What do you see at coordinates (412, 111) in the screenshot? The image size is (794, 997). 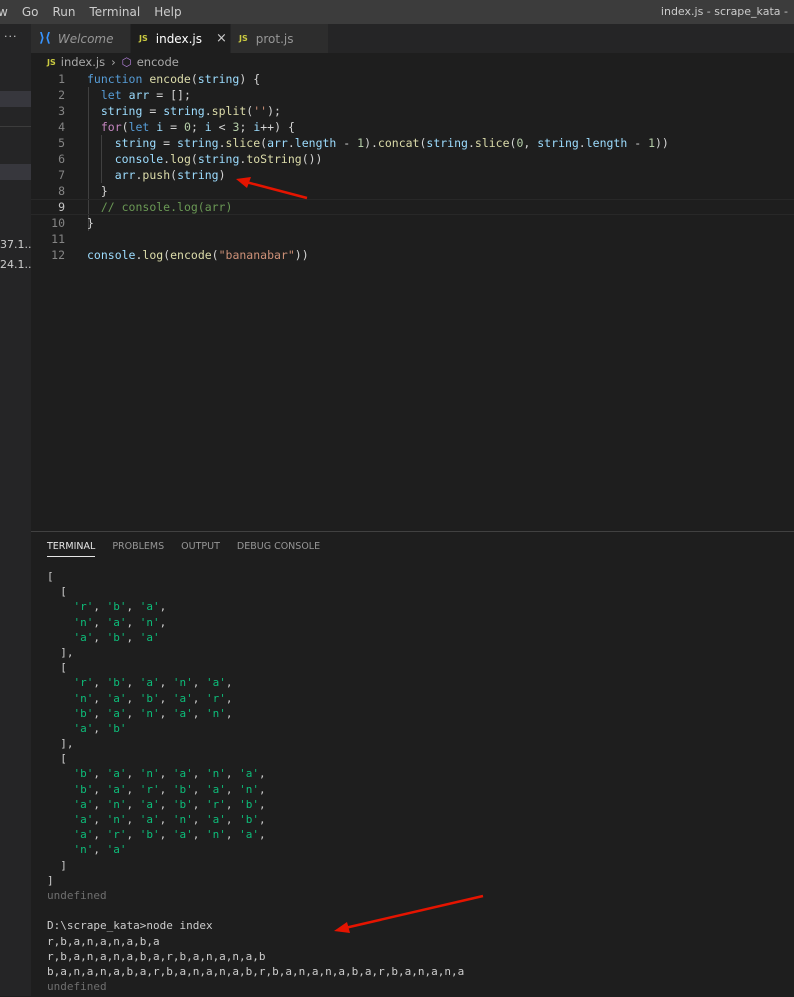 I see `code-line: 3 string = string.split('');` at bounding box center [412, 111].